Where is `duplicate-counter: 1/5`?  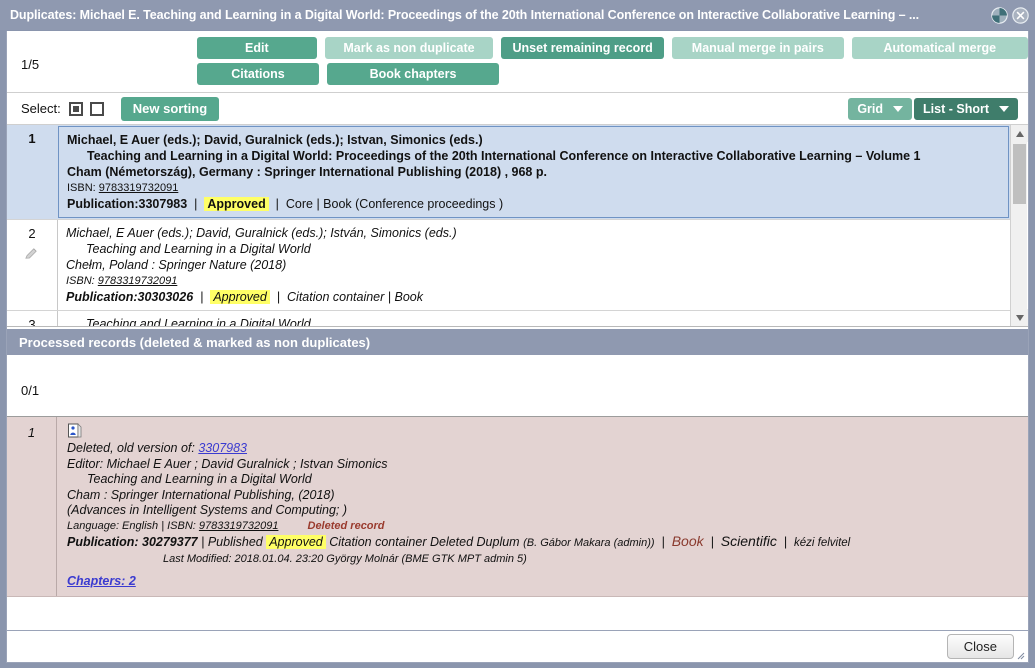 duplicate-counter: 1/5 is located at coordinates (30, 64).